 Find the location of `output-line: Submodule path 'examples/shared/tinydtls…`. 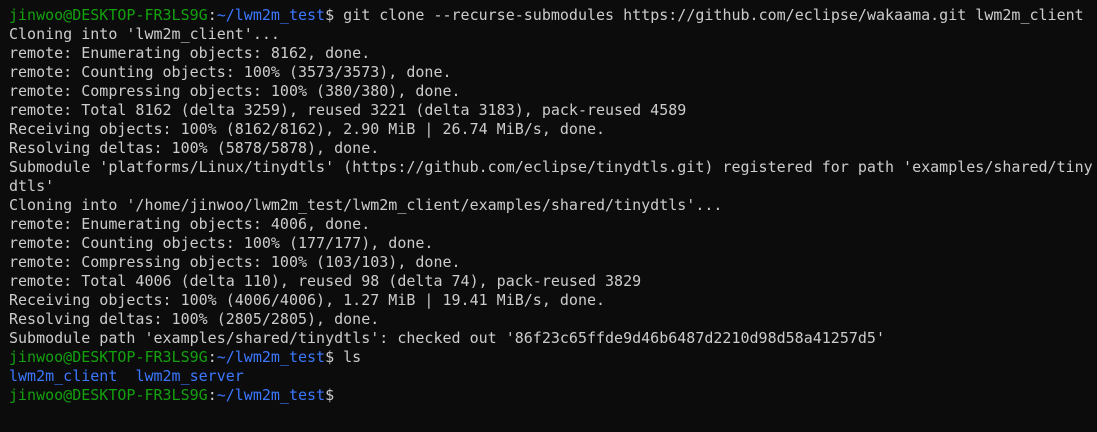

output-line: Submodule path 'examples/shared/tinydtls… is located at coordinates (447, 338).